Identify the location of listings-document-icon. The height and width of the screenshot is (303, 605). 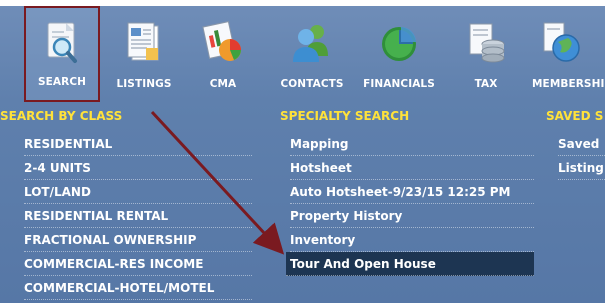
(144, 43).